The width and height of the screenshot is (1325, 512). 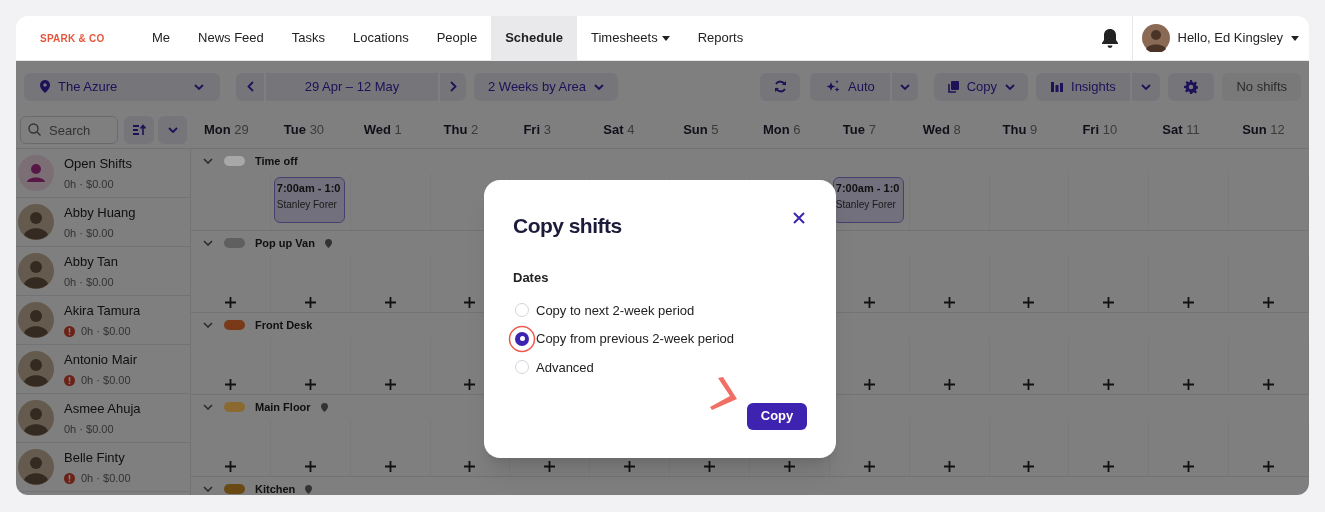 I want to click on day-header: Fri 10, so click(x=1100, y=130).